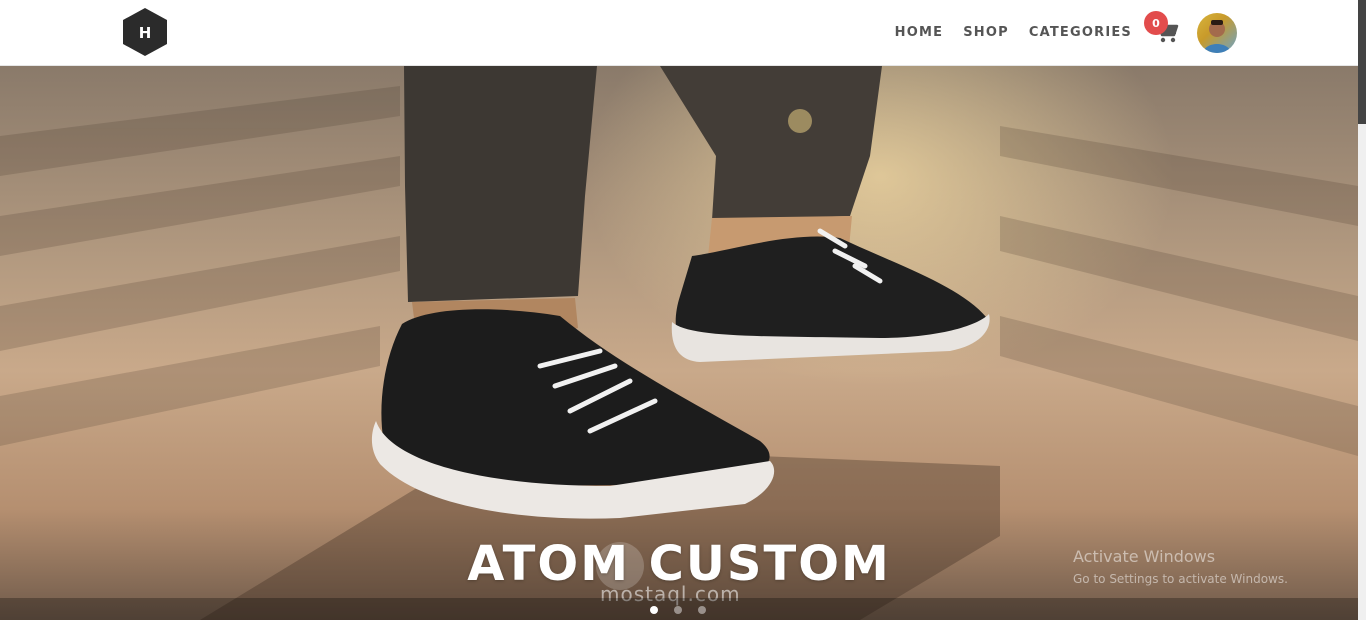 The height and width of the screenshot is (620, 1366). I want to click on scrollbar-thumb, so click(1362, 62).